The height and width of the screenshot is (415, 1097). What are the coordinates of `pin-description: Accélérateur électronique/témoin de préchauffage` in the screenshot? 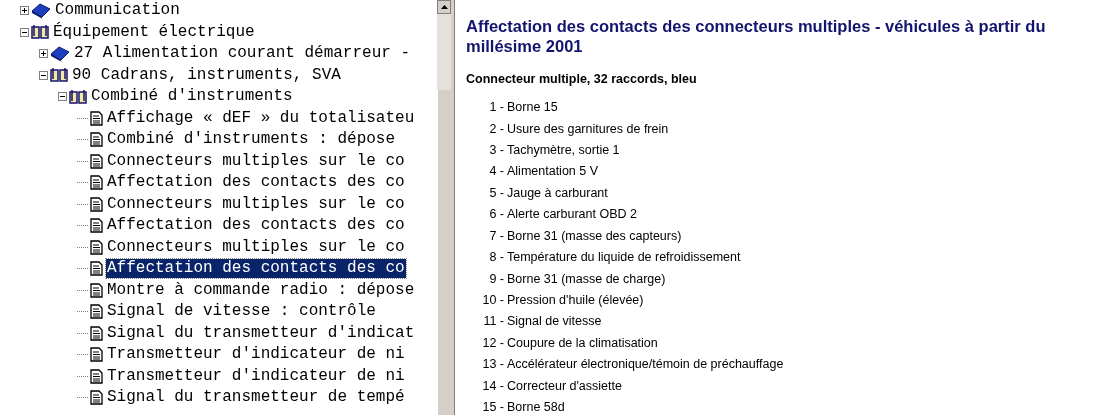 It's located at (645, 365).